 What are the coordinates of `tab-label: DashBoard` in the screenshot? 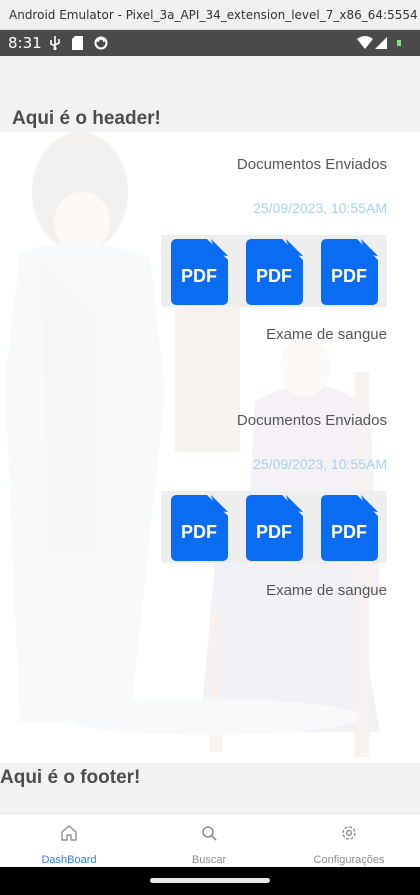 It's located at (69, 860).